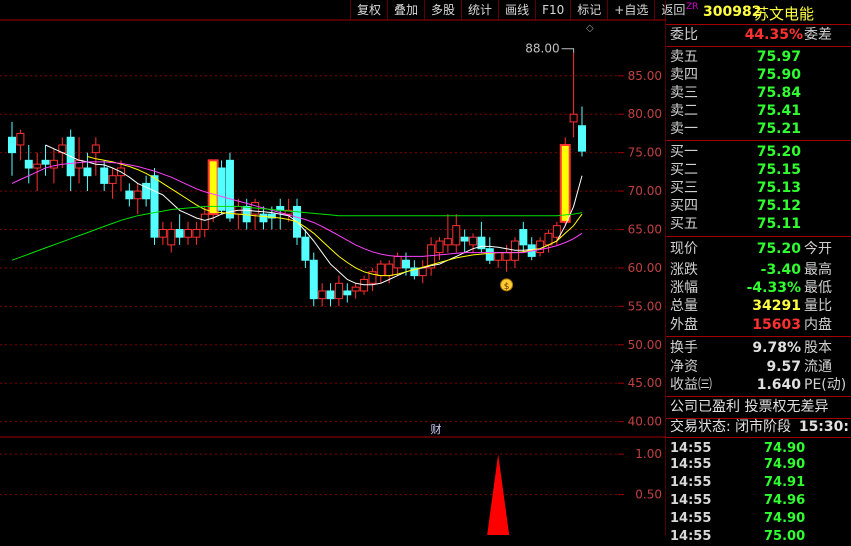 This screenshot has width=851, height=546. I want to click on diamond-icon: ◇, so click(590, 28).